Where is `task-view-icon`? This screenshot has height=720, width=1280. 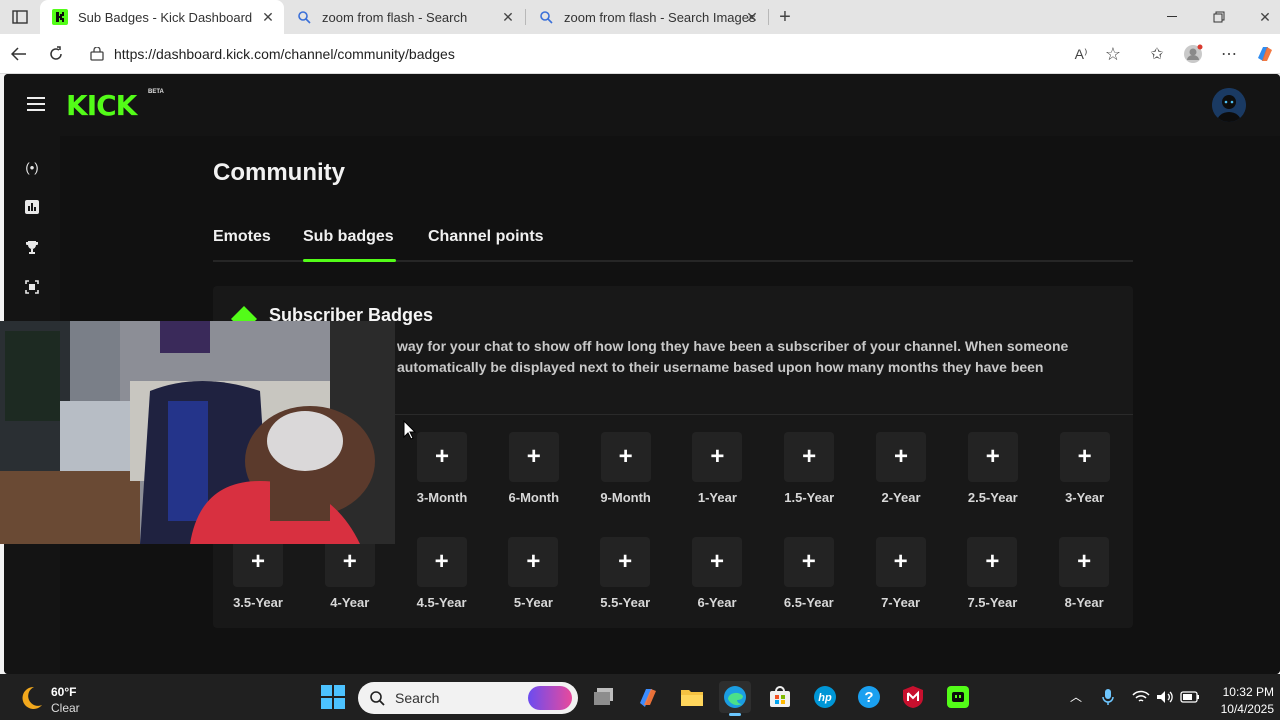 task-view-icon is located at coordinates (604, 697).